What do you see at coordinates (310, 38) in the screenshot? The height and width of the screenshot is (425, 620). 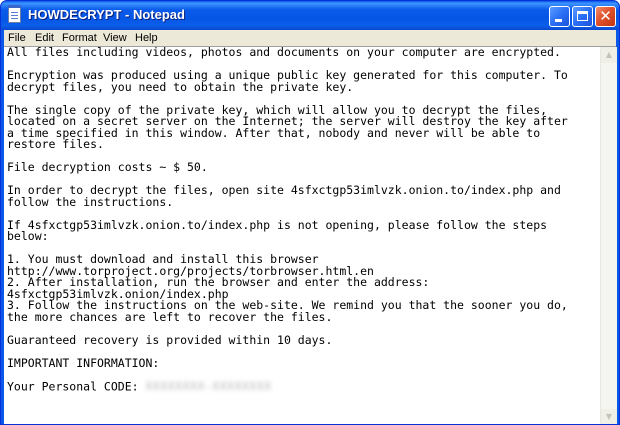 I see `menu-bar: File Edit Format View Help` at bounding box center [310, 38].